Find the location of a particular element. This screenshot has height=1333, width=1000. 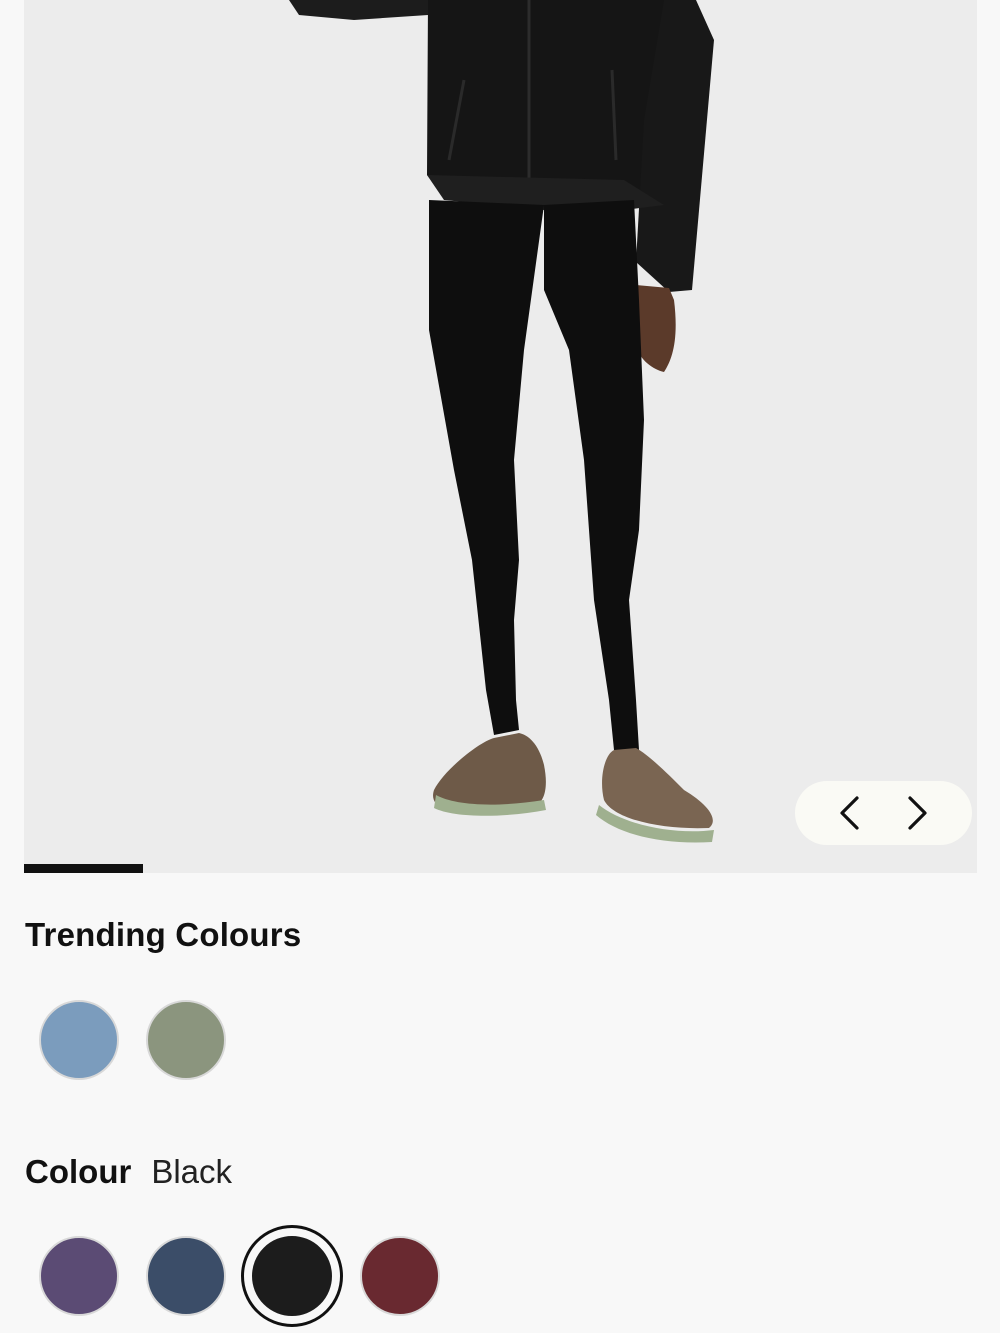

colour-label: Colour is located at coordinates (78, 1171).